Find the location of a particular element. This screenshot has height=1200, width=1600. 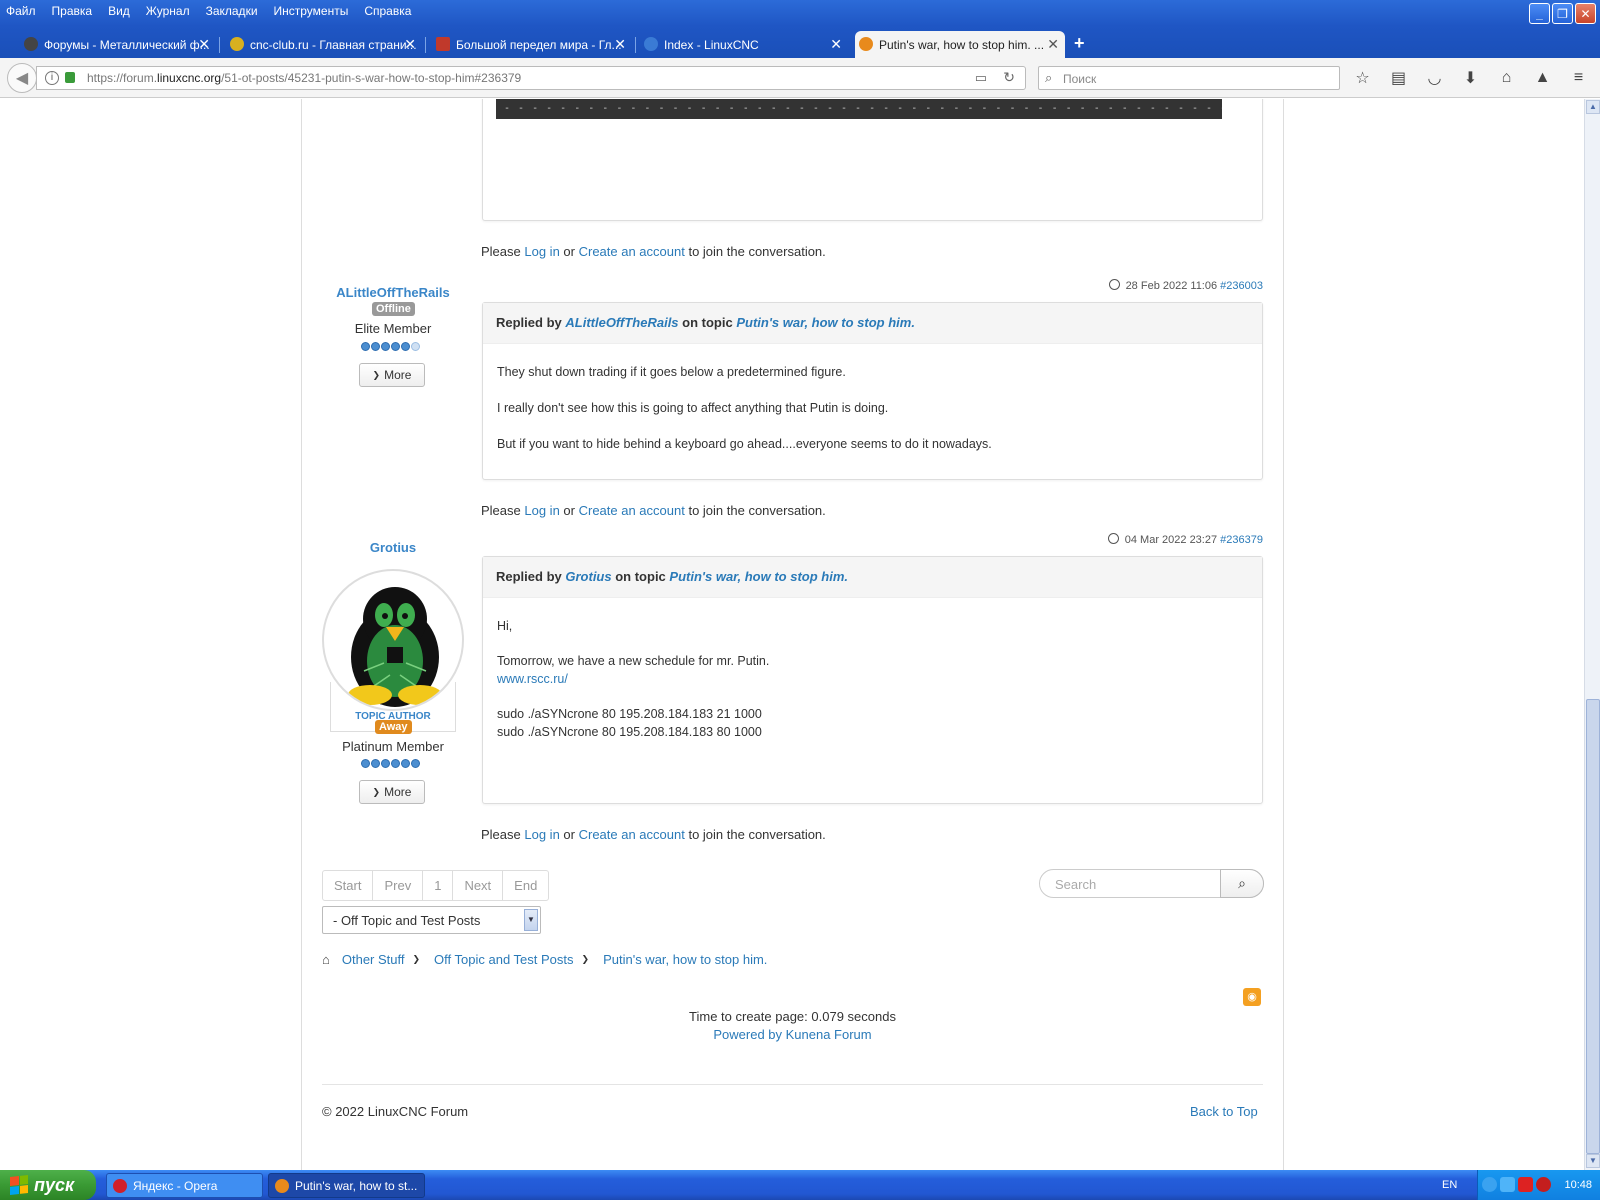

back-to-top-link: Back to Top is located at coordinates (1224, 1111).